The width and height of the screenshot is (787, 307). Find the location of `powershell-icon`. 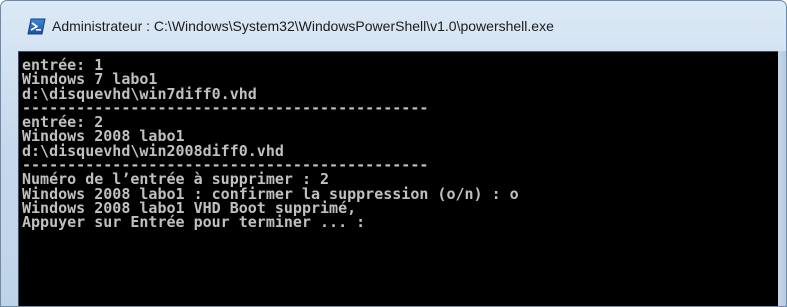

powershell-icon is located at coordinates (36, 26).